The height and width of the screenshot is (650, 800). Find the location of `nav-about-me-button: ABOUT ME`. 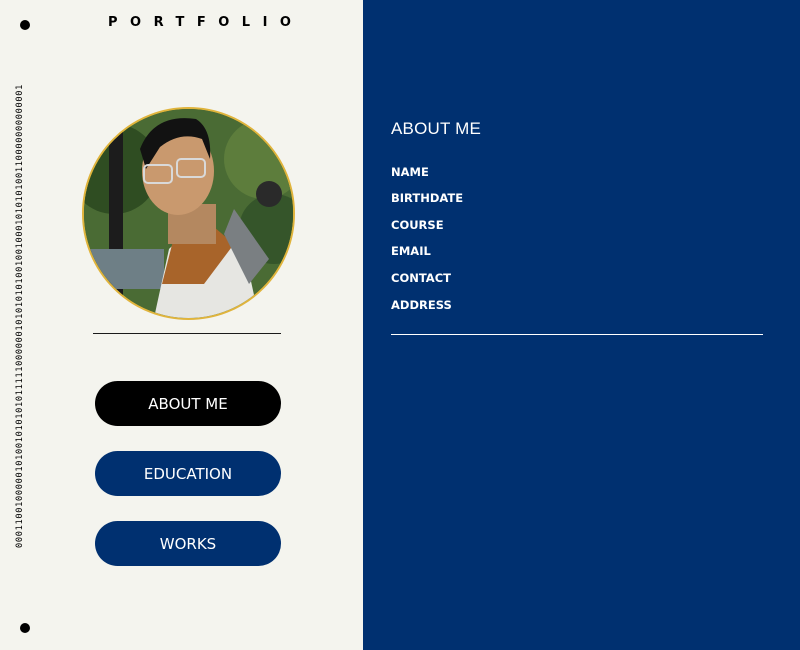

nav-about-me-button: ABOUT ME is located at coordinates (188, 403).